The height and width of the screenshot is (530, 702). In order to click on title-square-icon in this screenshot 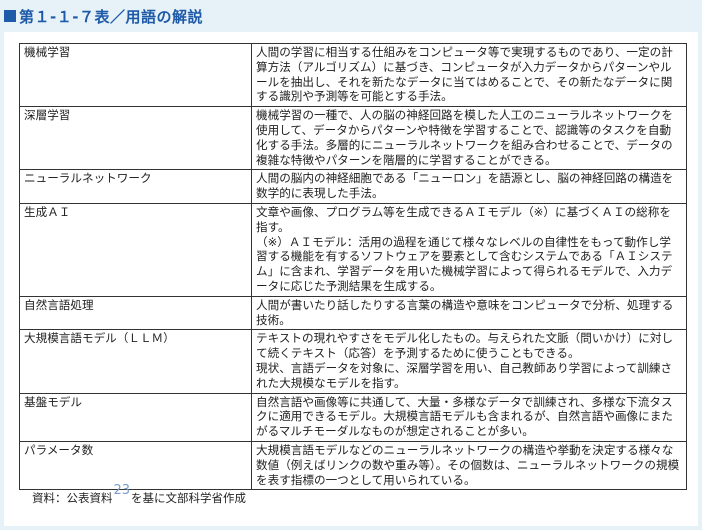, I will do `click(10, 16)`.